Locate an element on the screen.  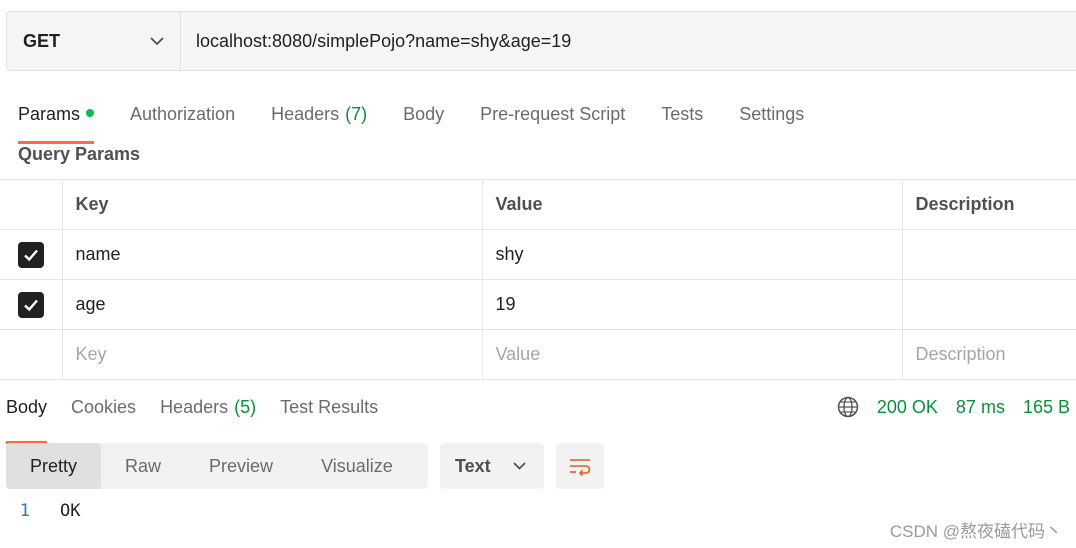
response-time: 87 ms is located at coordinates (980, 407).